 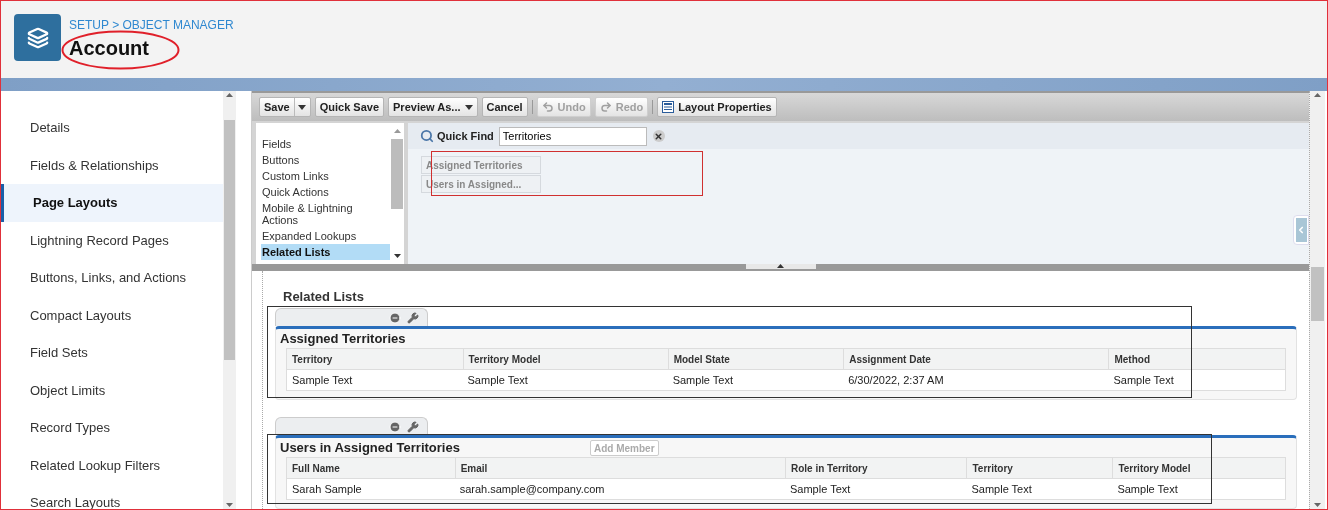 I want to click on toolbar-button: Cancel, so click(x=504, y=107).